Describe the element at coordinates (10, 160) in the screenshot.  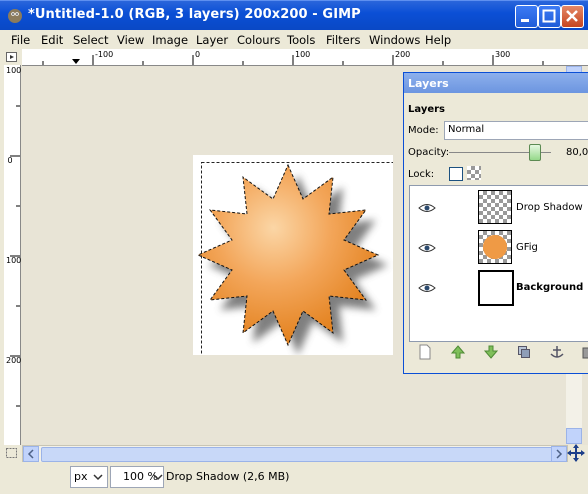
I see `vruler-label-0: 0` at that location.